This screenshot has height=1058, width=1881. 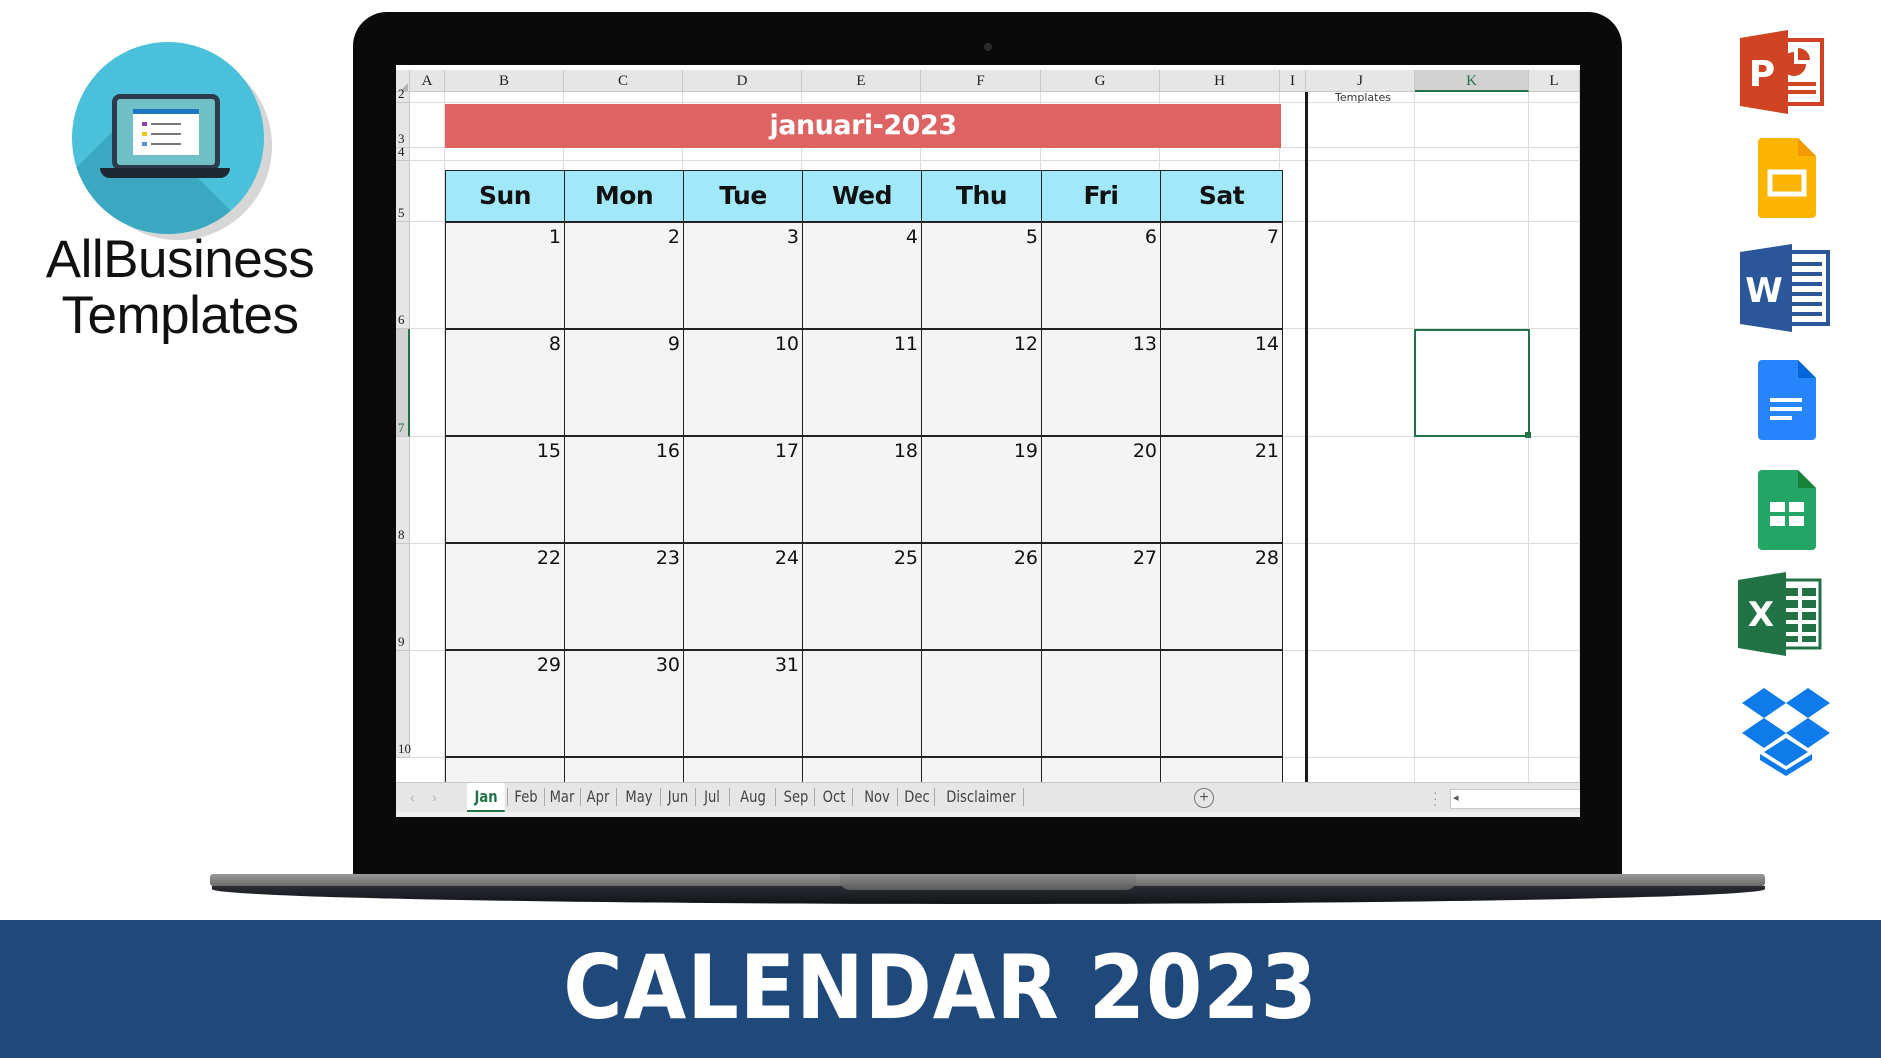 What do you see at coordinates (505, 703) in the screenshot?
I see `day-cell: 29` at bounding box center [505, 703].